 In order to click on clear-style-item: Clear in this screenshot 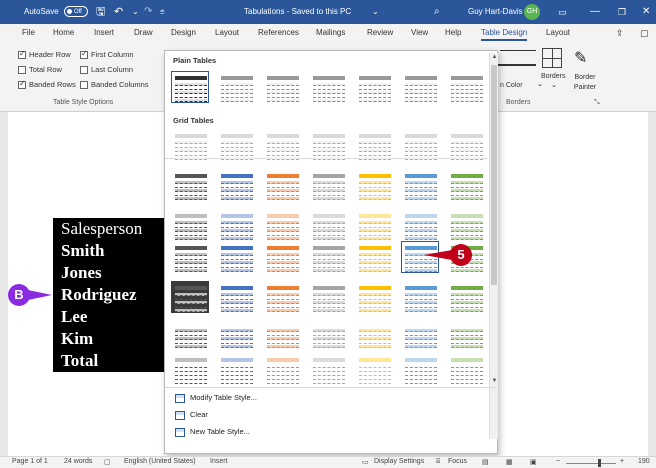, I will do `click(191, 415)`.